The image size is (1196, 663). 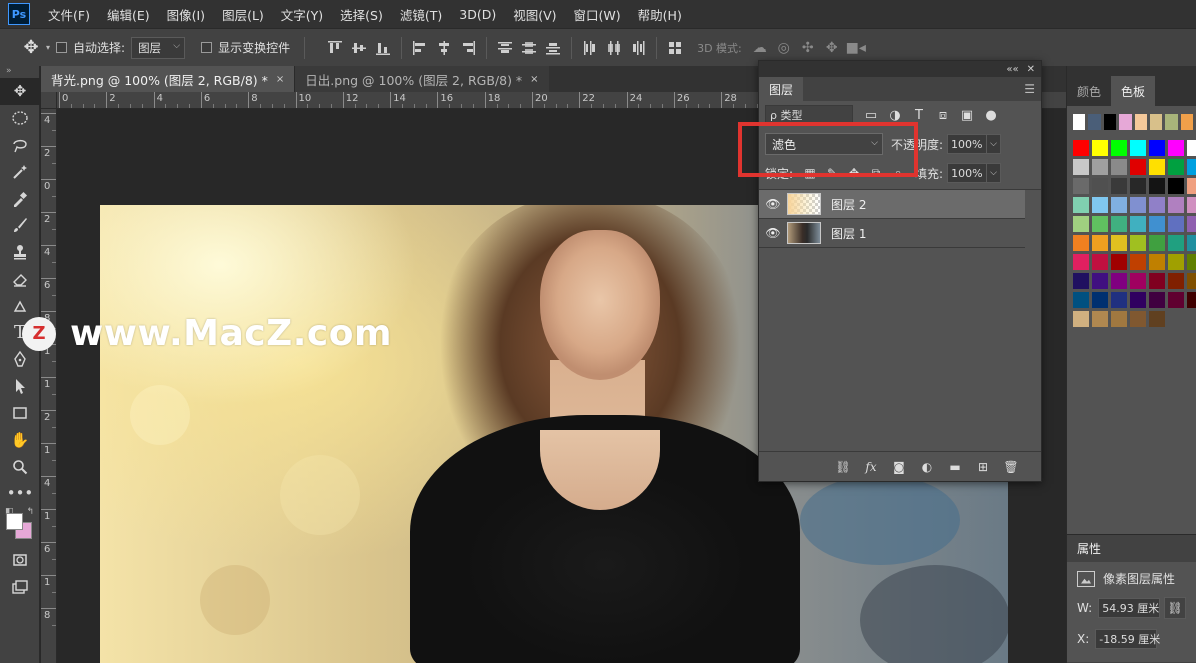 I want to click on menu-select: 选择(S), so click(x=361, y=14).